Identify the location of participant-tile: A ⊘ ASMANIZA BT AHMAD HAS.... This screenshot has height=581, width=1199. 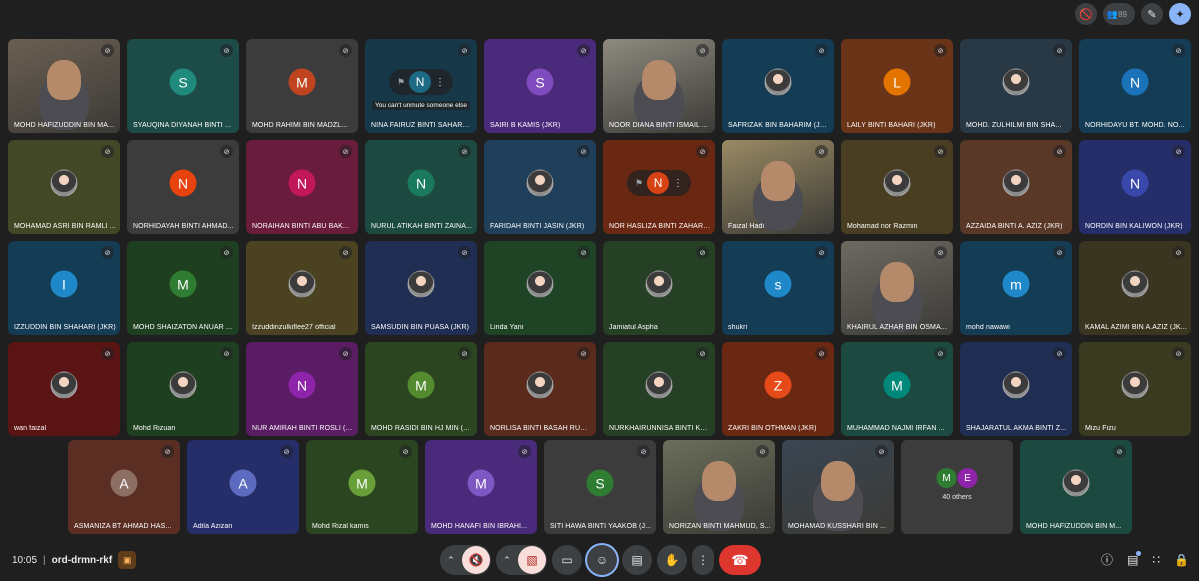
(124, 487).